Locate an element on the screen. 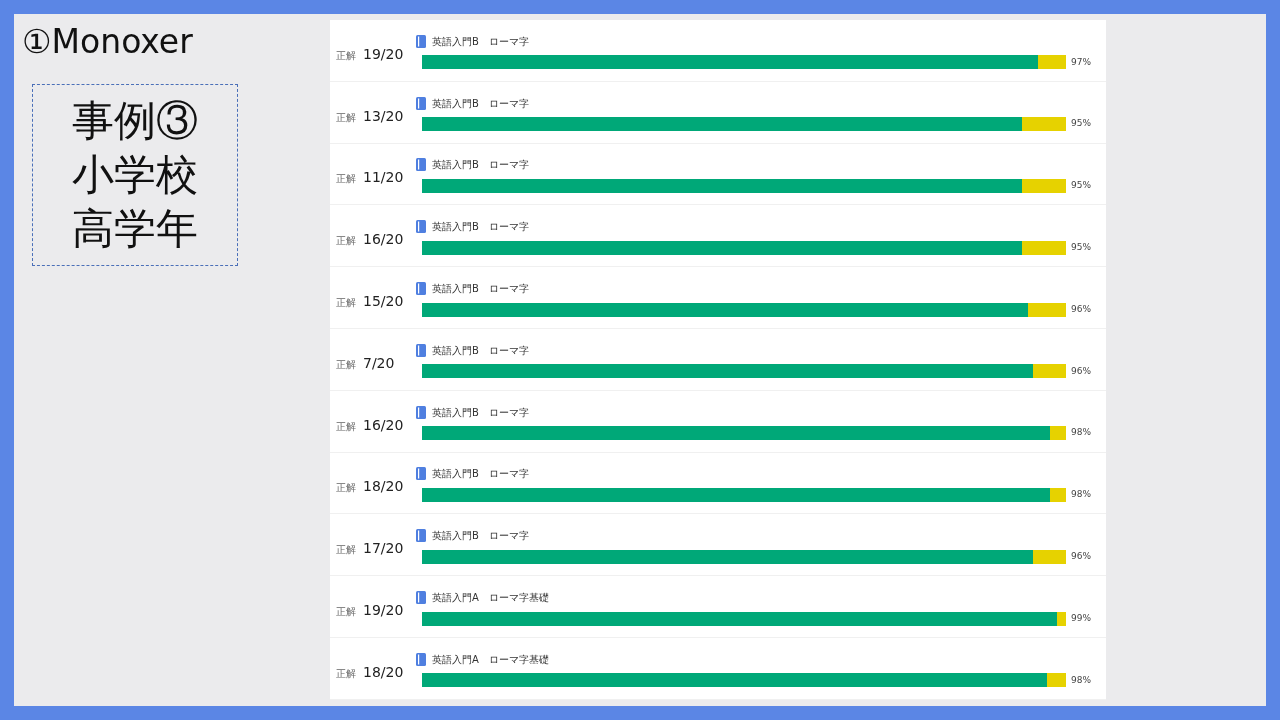  case-label-line: 小学校 is located at coordinates (135, 175).